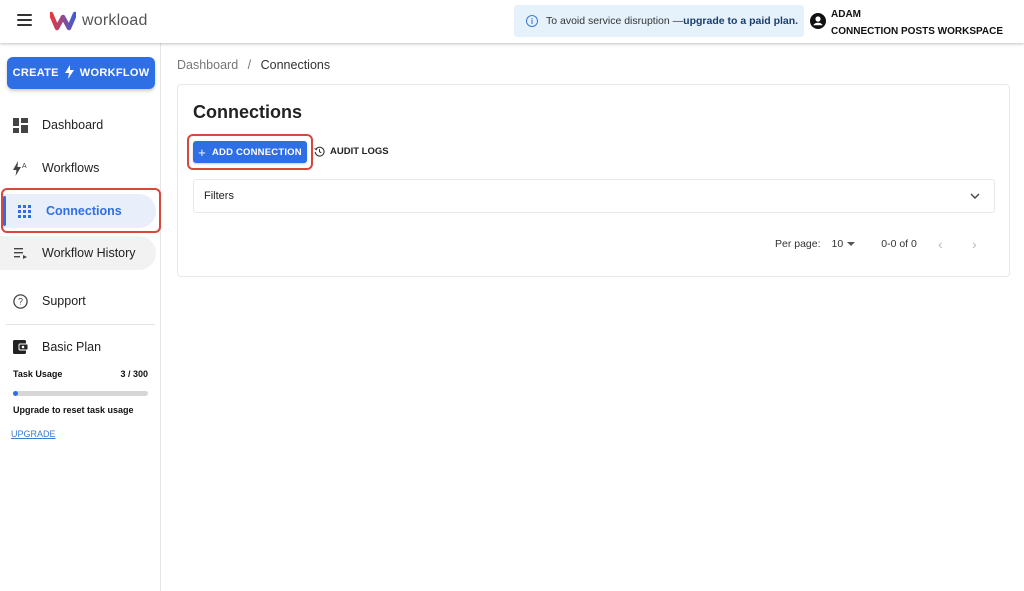 Image resolution: width=1024 pixels, height=591 pixels. I want to click on pagination: Per page: 10 0-0 of 0, so click(846, 244).